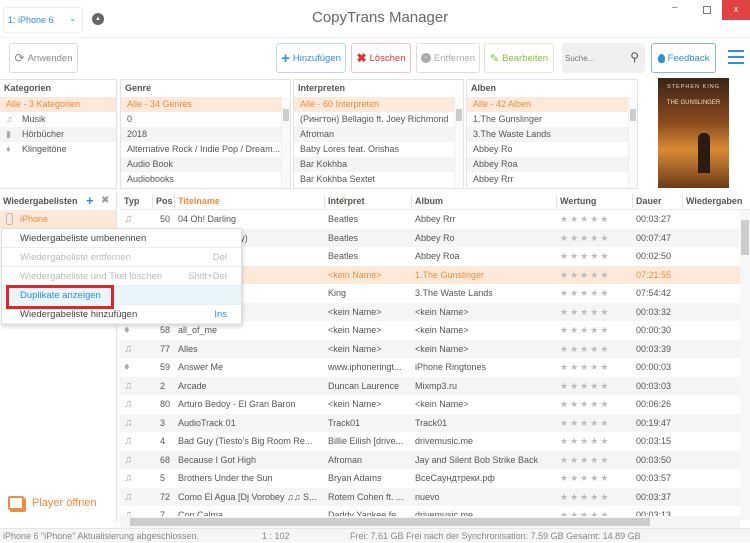  I want to click on playlist-item-iphone: iPhone, so click(58, 219).